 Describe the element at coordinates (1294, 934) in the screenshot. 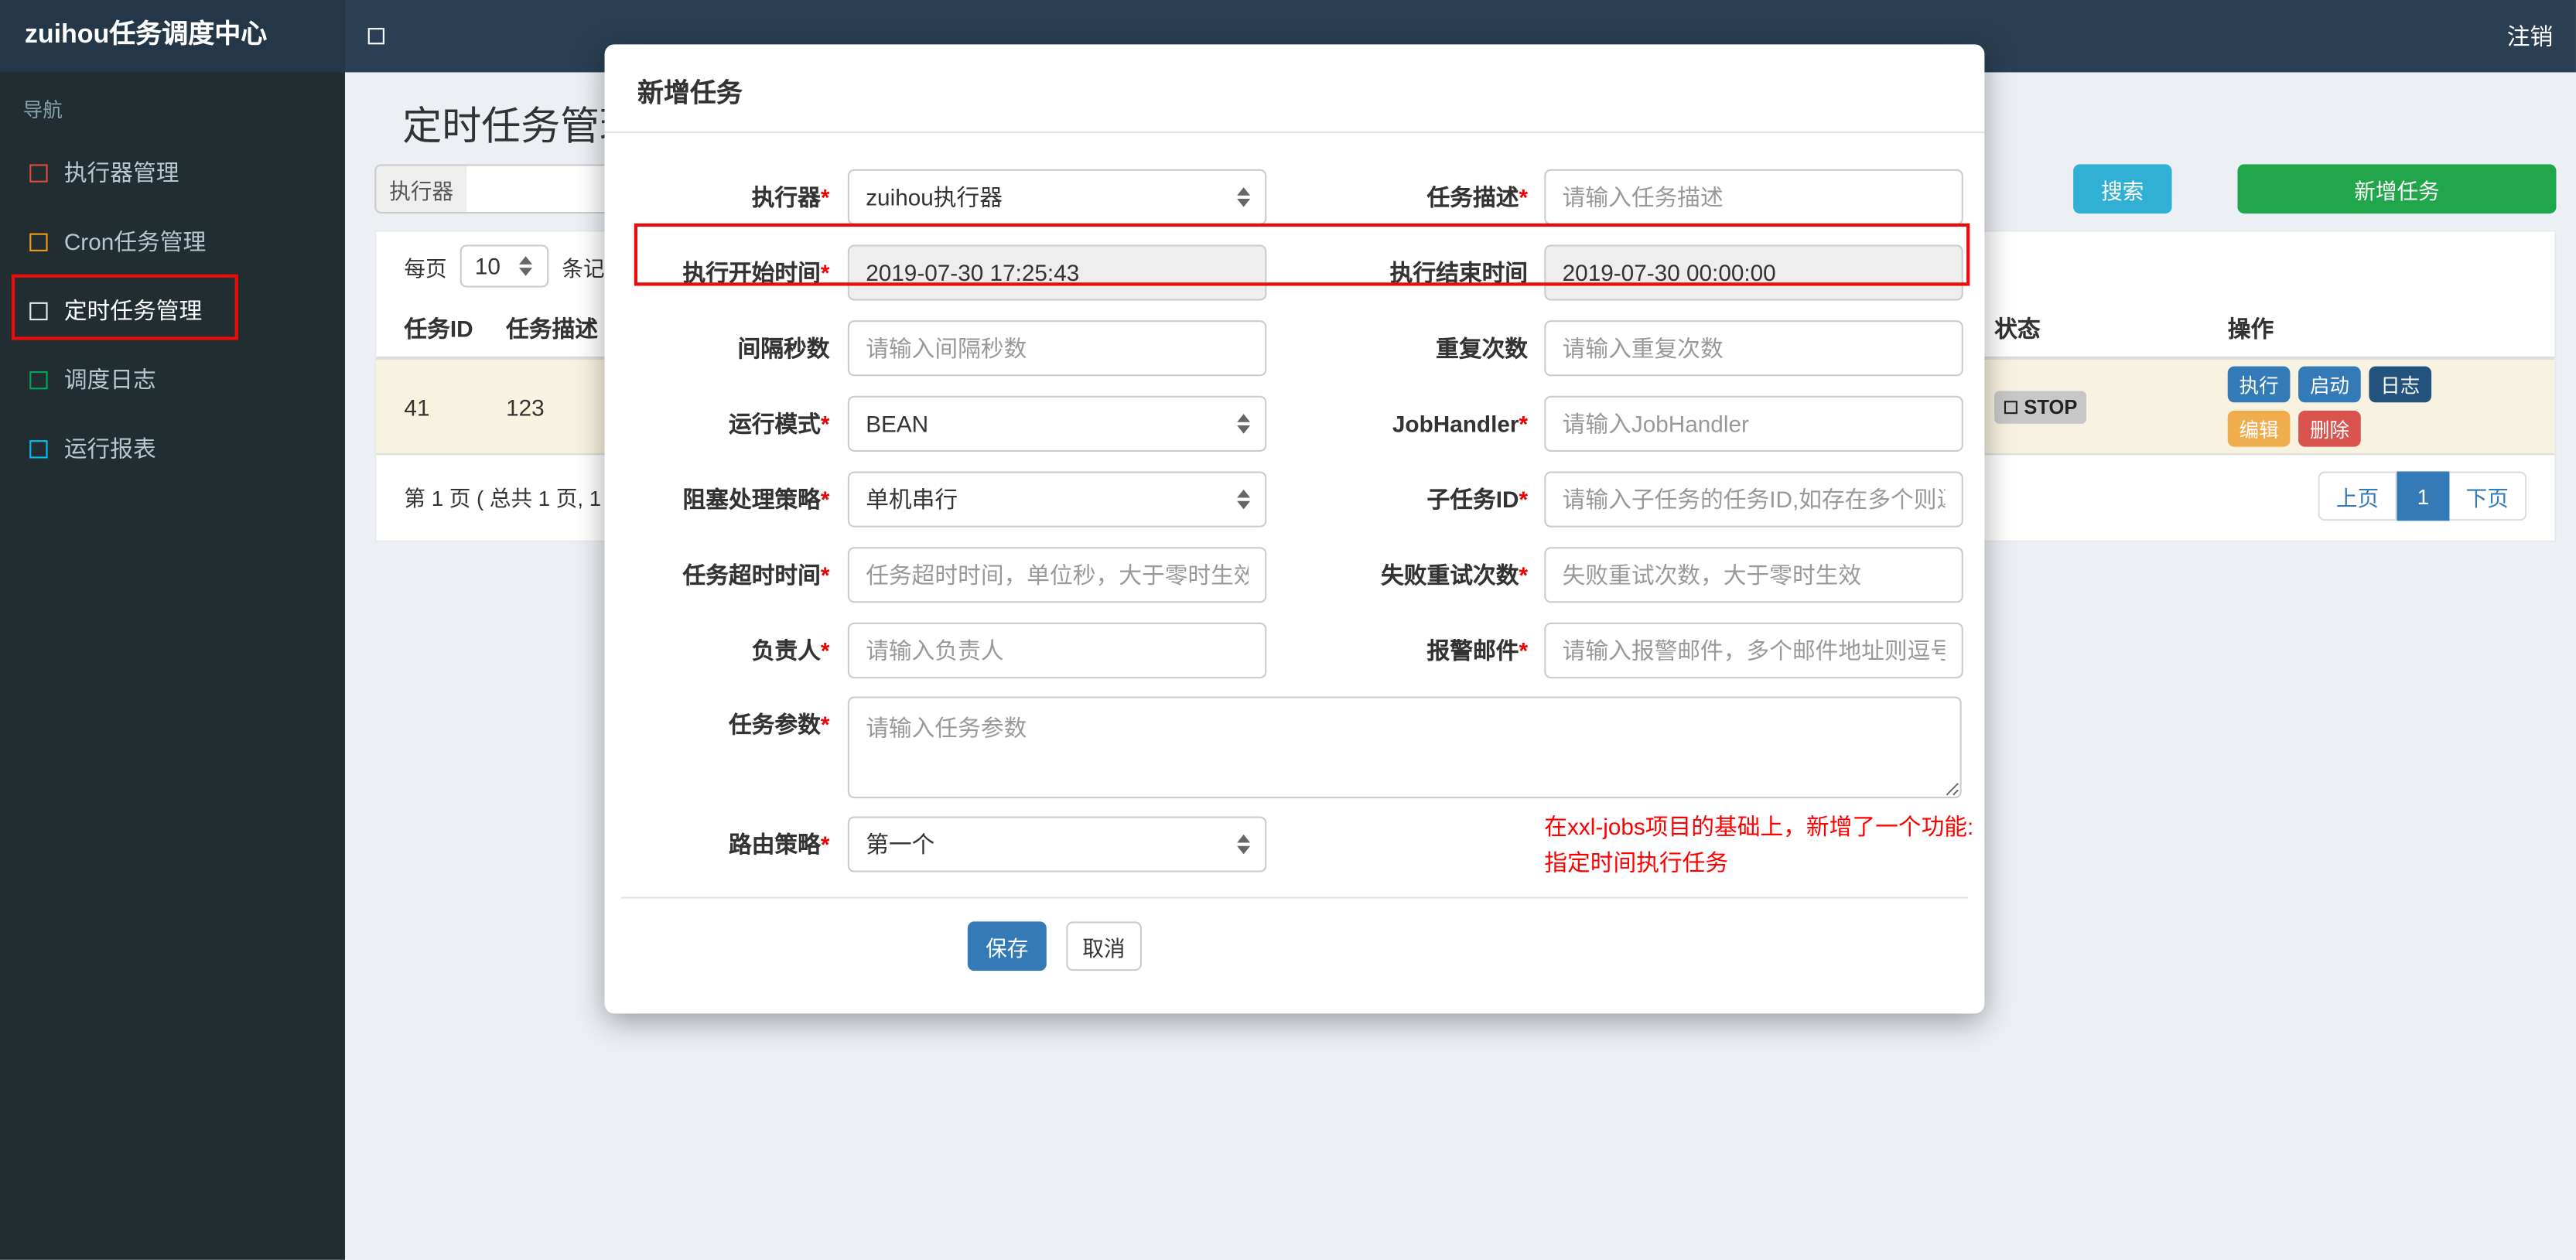

I see `modal-footer: 保存 取消` at that location.